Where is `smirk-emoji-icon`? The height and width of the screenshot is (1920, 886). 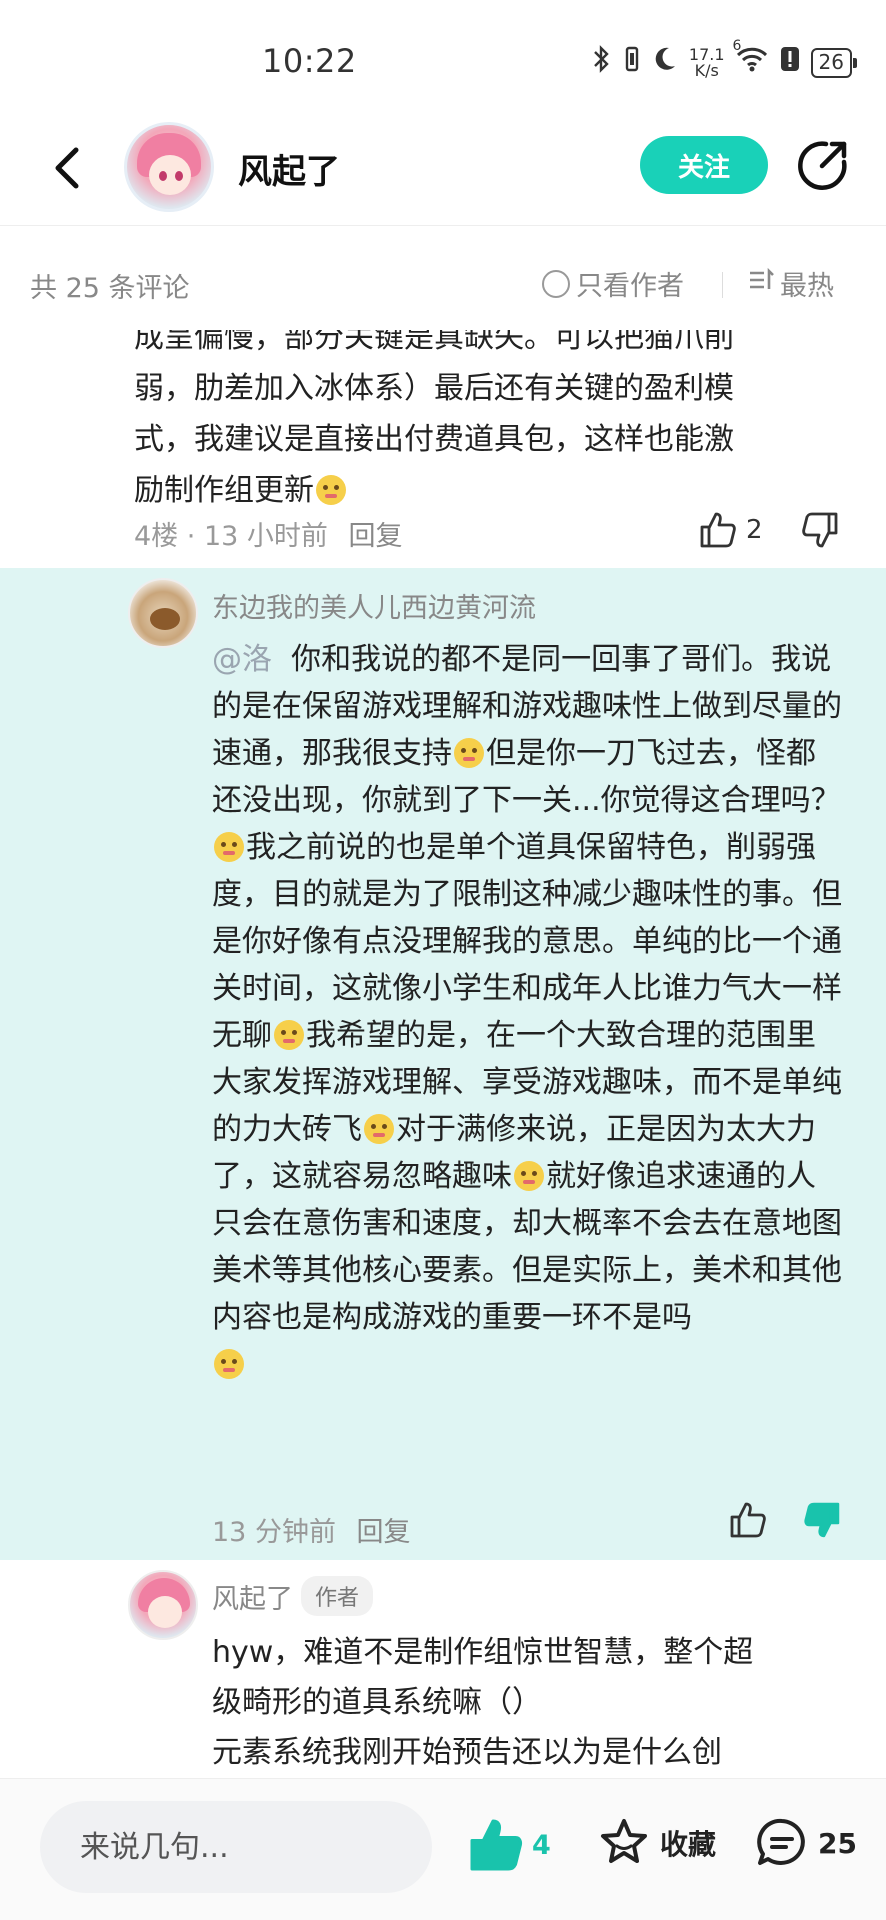 smirk-emoji-icon is located at coordinates (331, 490).